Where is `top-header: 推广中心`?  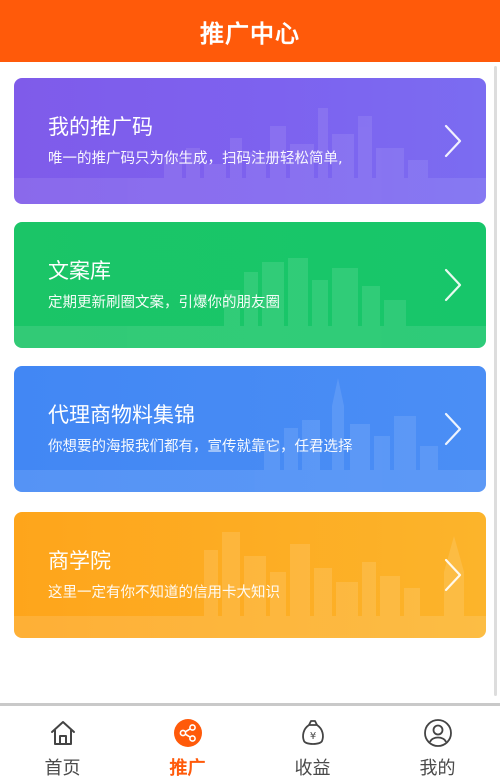
top-header: 推广中心 is located at coordinates (250, 31).